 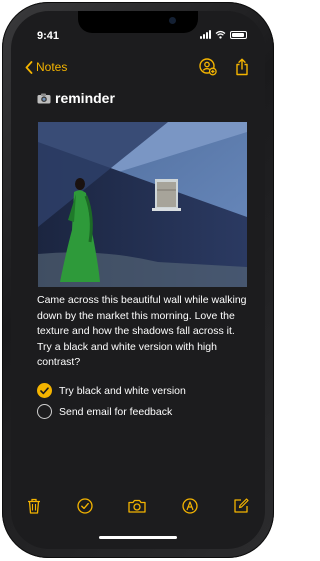 I want to click on checklist-item-label: Try black and white version, so click(x=122, y=390).